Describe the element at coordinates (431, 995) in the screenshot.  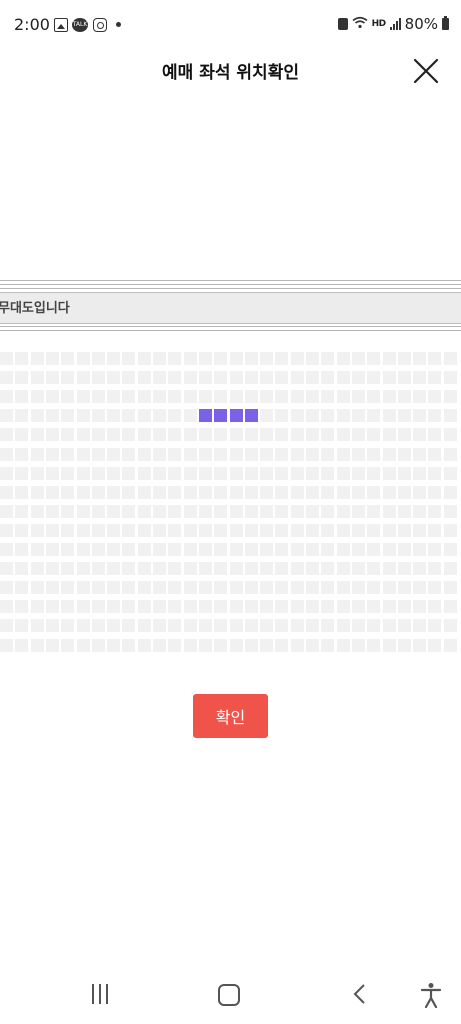
I see `accessibility-icon` at that location.